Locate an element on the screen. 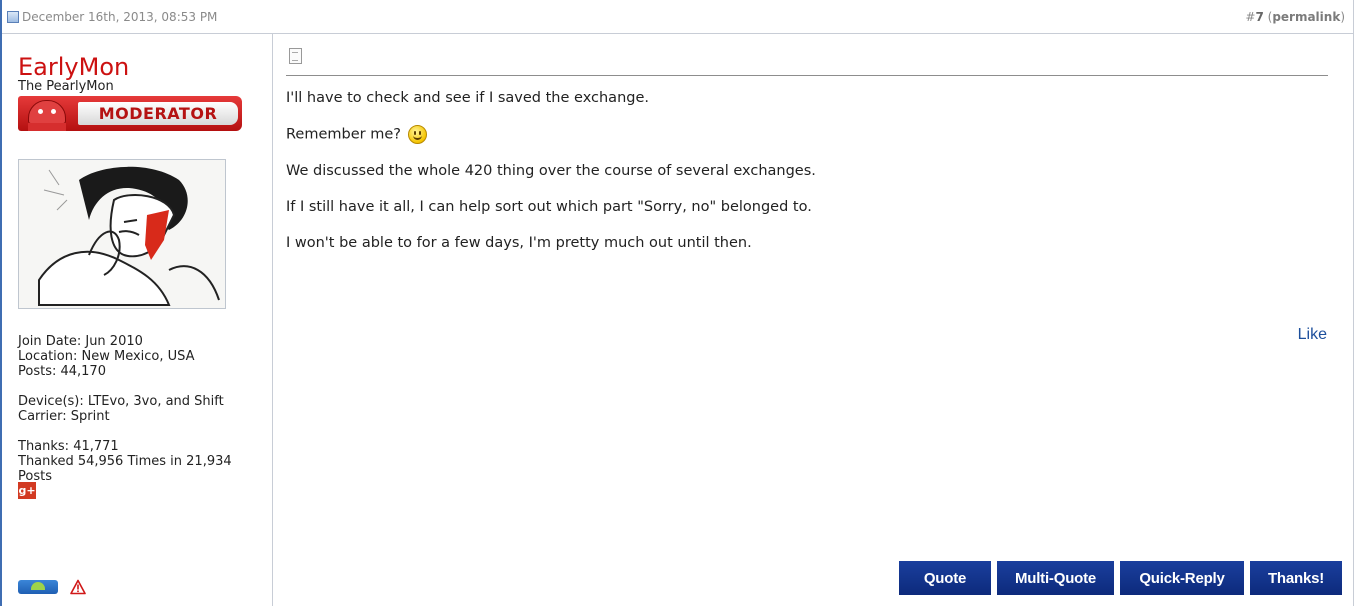  user-icons-row is located at coordinates (52, 587).